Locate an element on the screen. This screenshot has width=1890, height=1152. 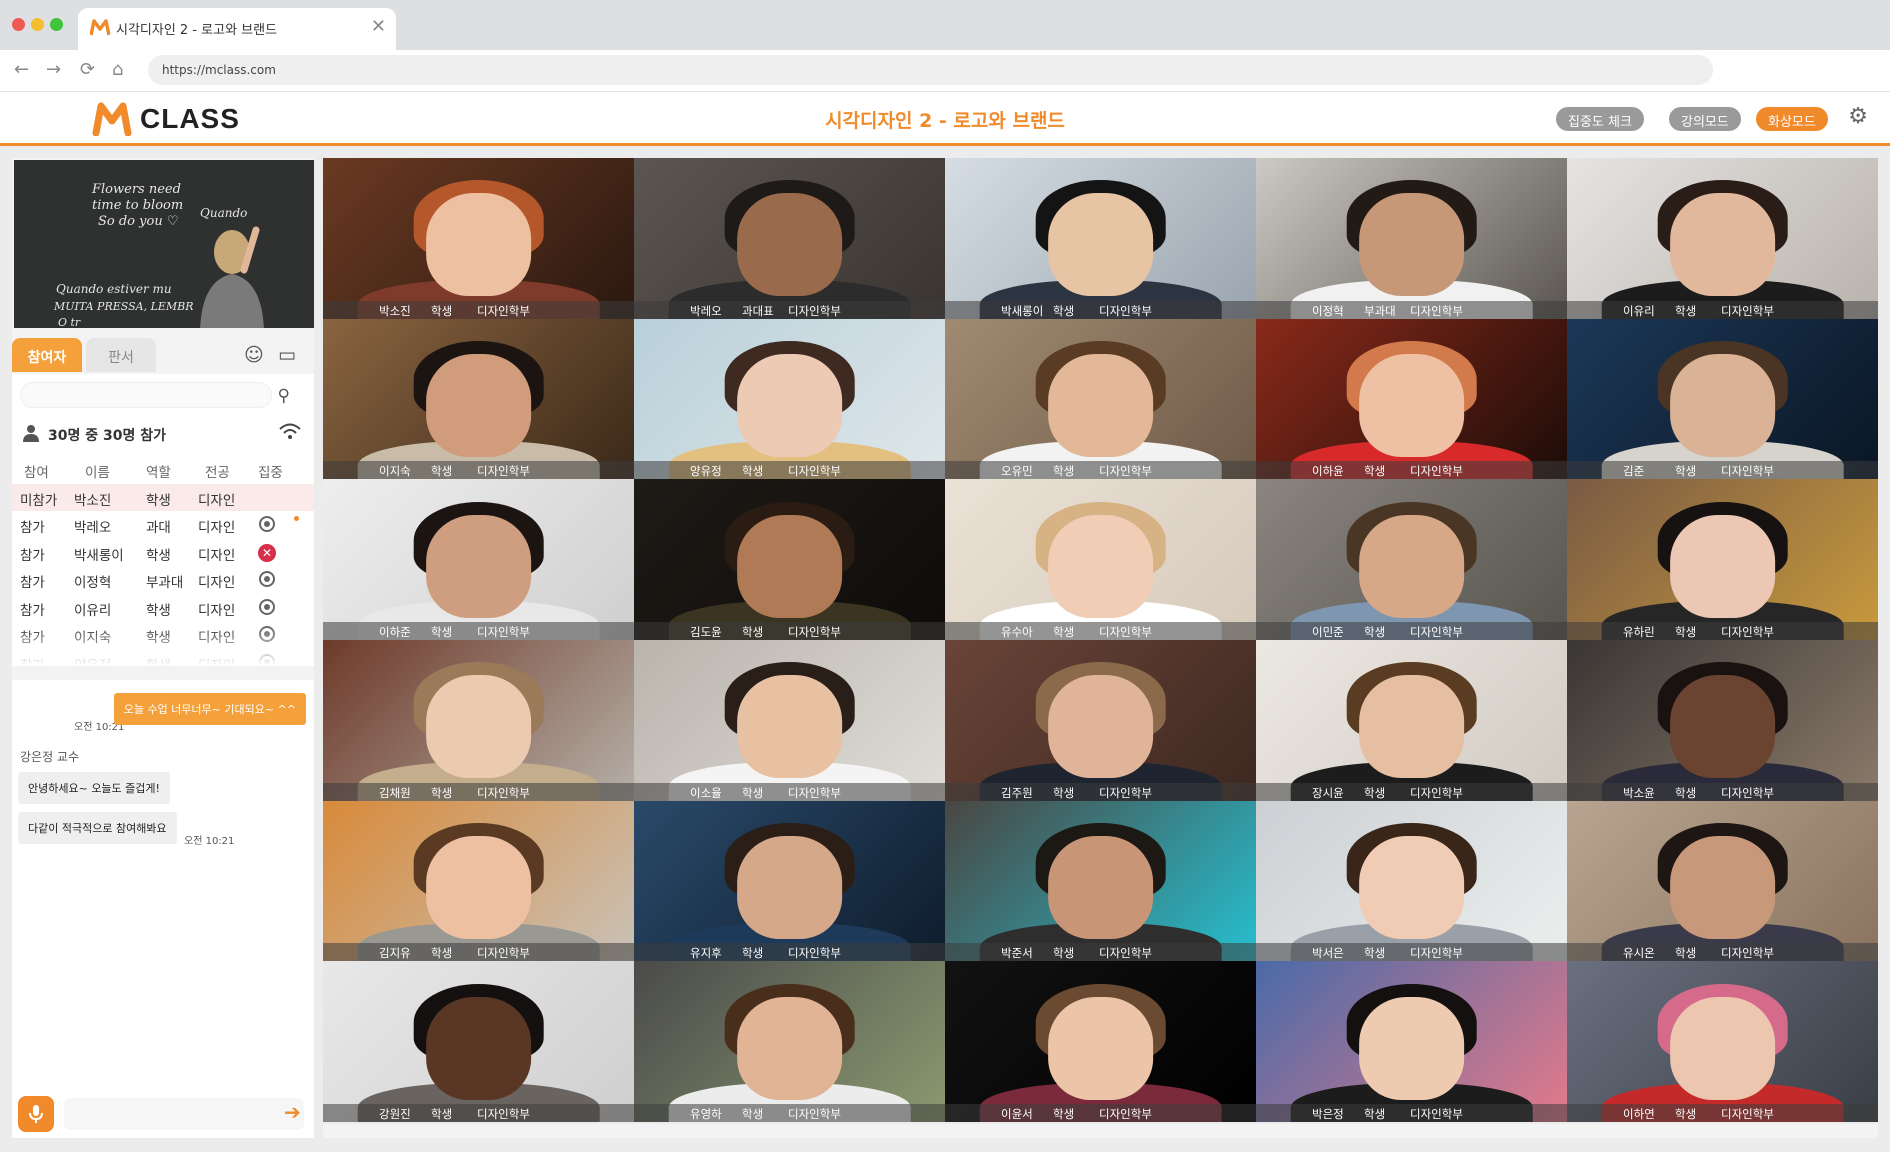
reload-icon: ⟳ is located at coordinates (87, 69).